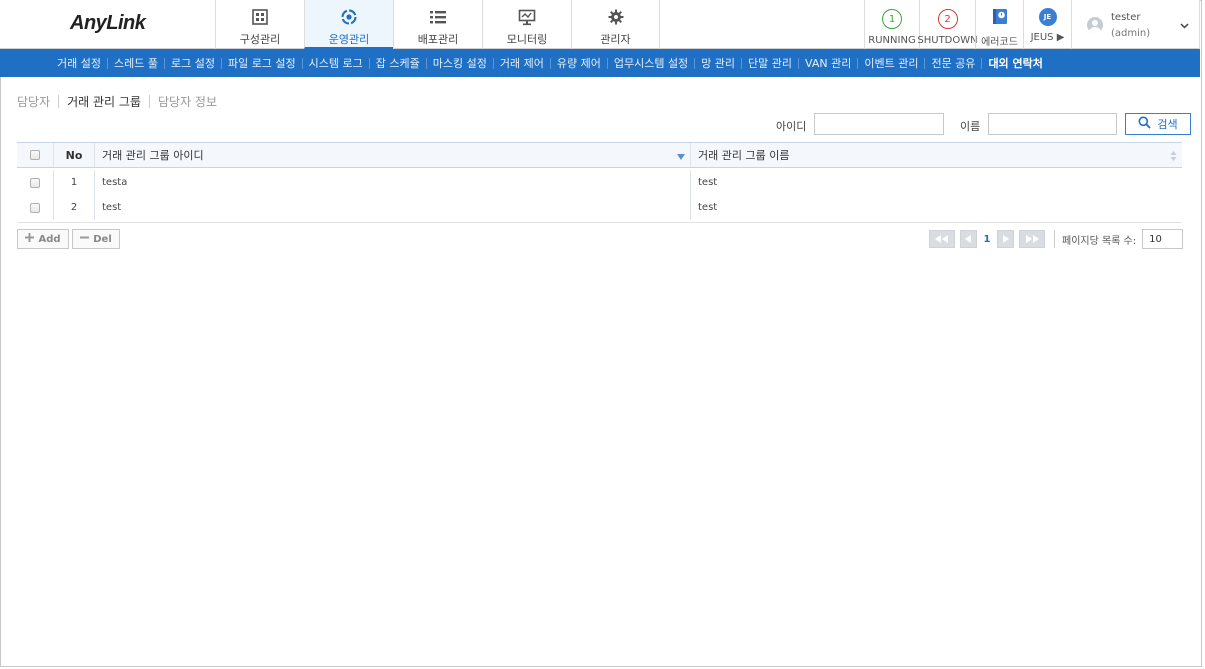 This screenshot has width=1205, height=669. I want to click on error-code-button: 에러코드, so click(999, 24).